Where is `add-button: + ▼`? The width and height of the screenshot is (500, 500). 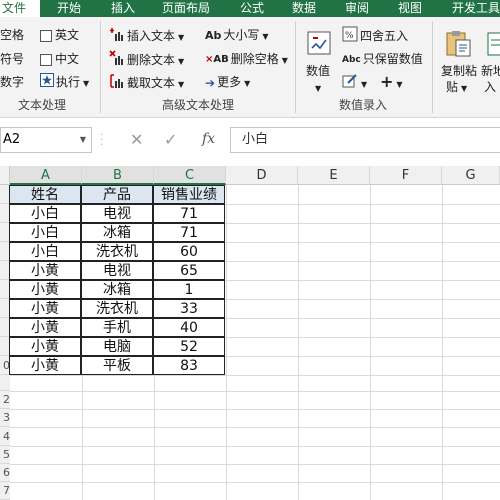
add-button: + ▼ is located at coordinates (391, 82).